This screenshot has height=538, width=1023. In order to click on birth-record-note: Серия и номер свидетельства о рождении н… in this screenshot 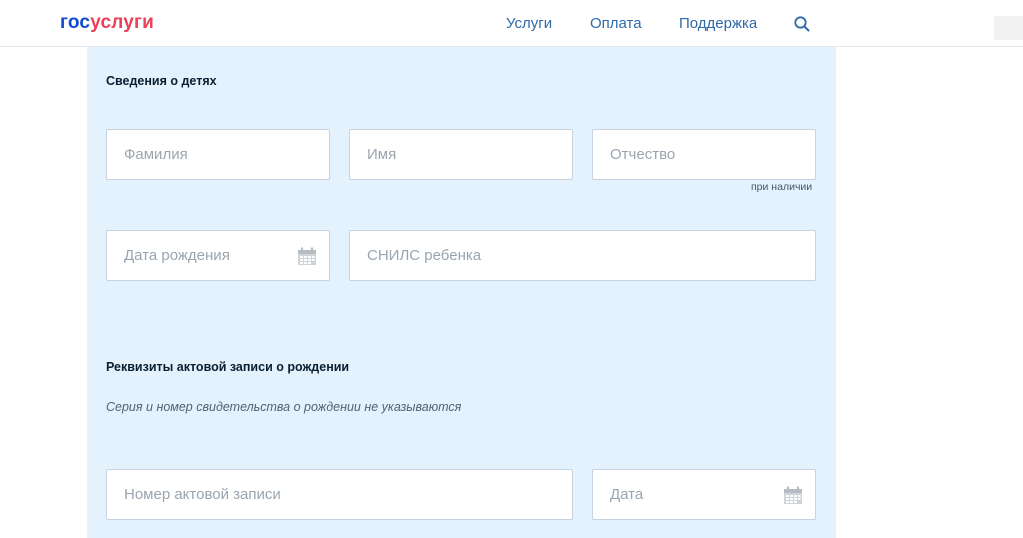, I will do `click(284, 407)`.